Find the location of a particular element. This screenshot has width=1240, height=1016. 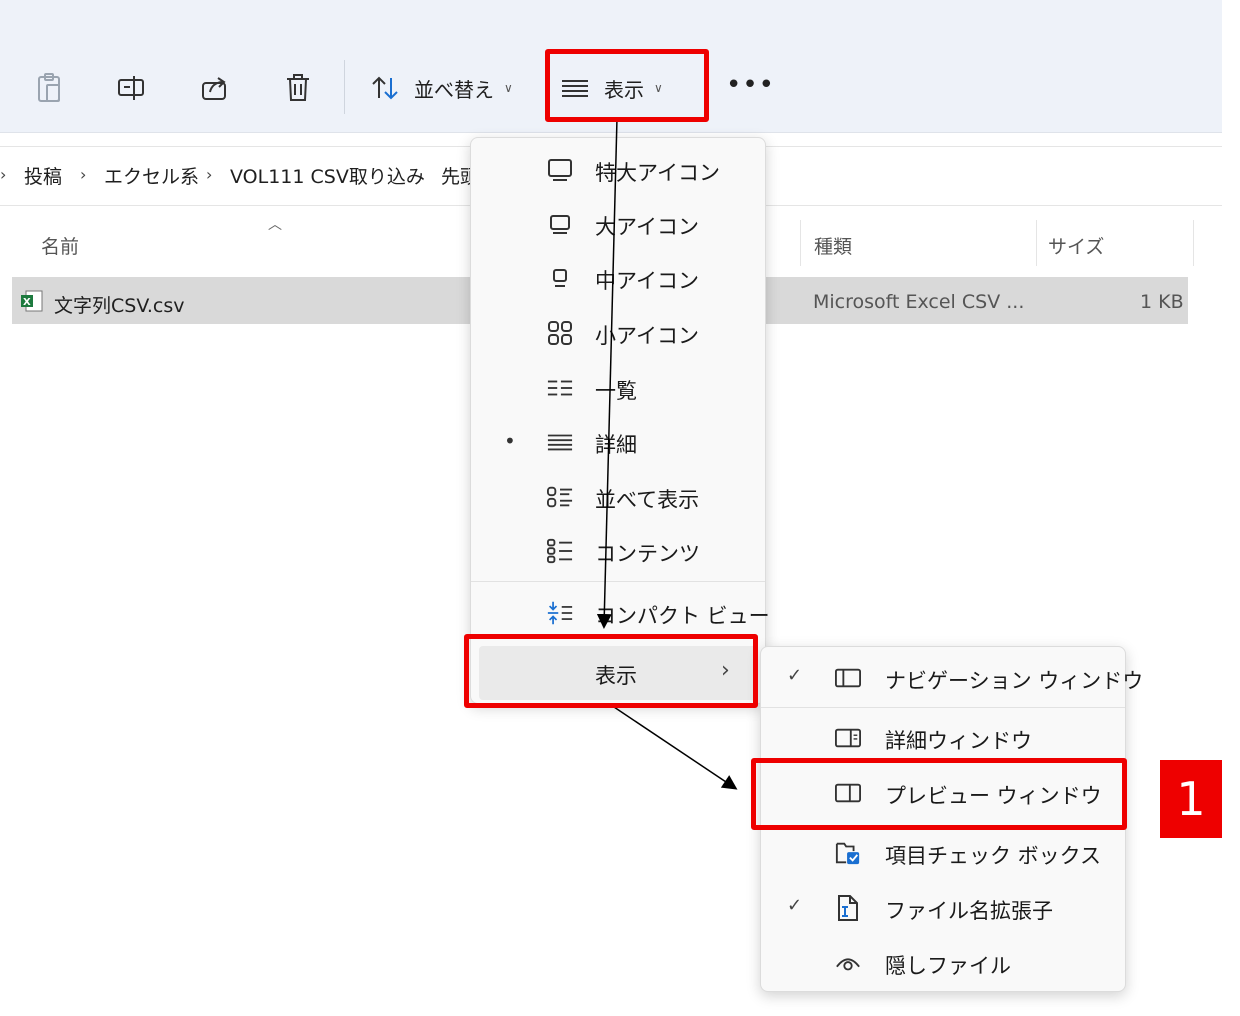

highlight-preview-pane is located at coordinates (939, 794).